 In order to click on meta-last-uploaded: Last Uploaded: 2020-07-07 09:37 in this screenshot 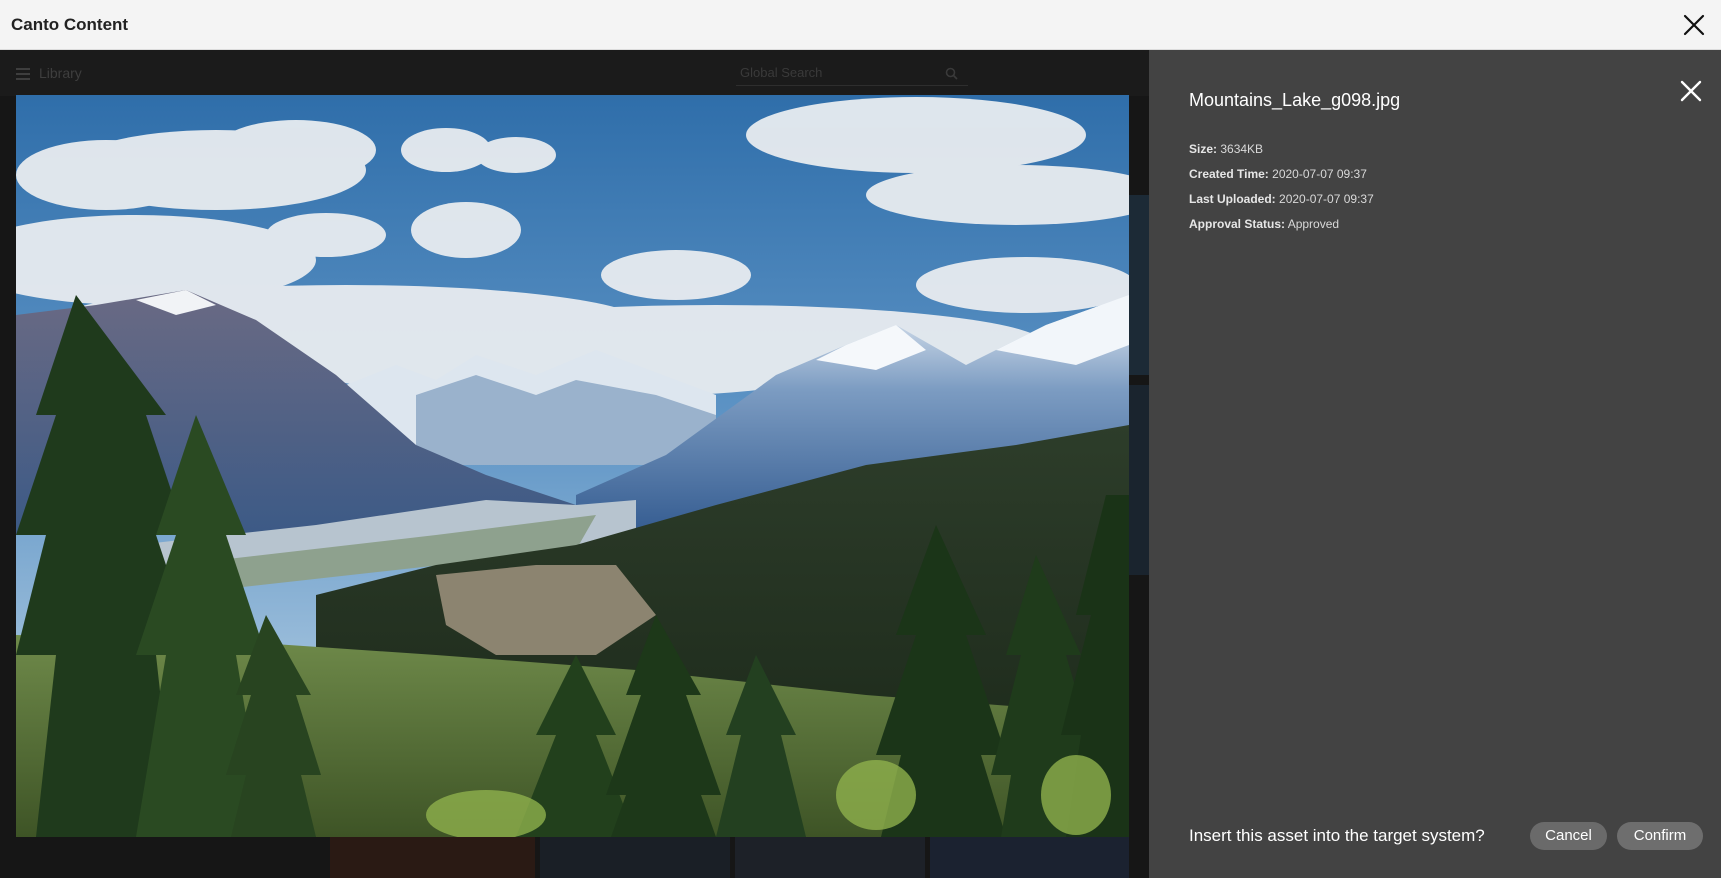, I will do `click(1281, 203)`.